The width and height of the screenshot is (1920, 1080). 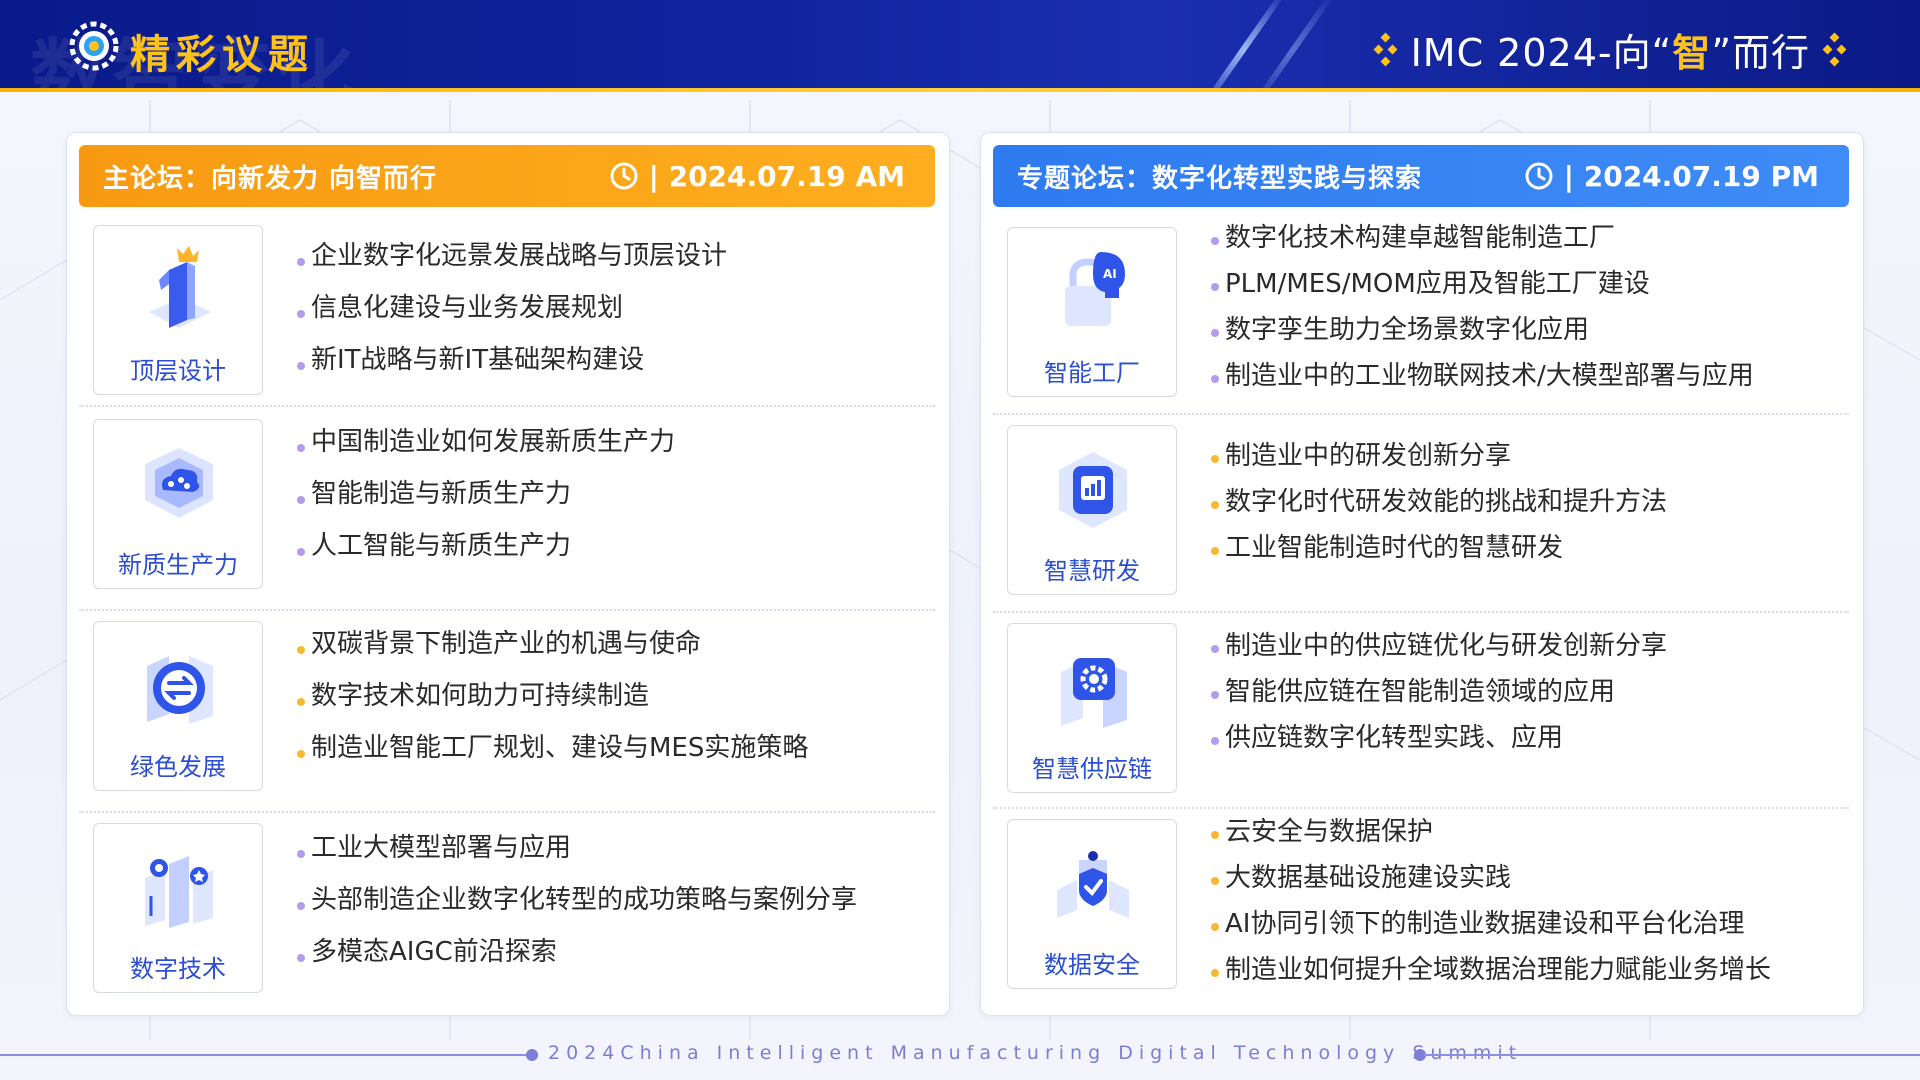 What do you see at coordinates (1095, 289) in the screenshot?
I see `ai-head-lock-icon: AI` at bounding box center [1095, 289].